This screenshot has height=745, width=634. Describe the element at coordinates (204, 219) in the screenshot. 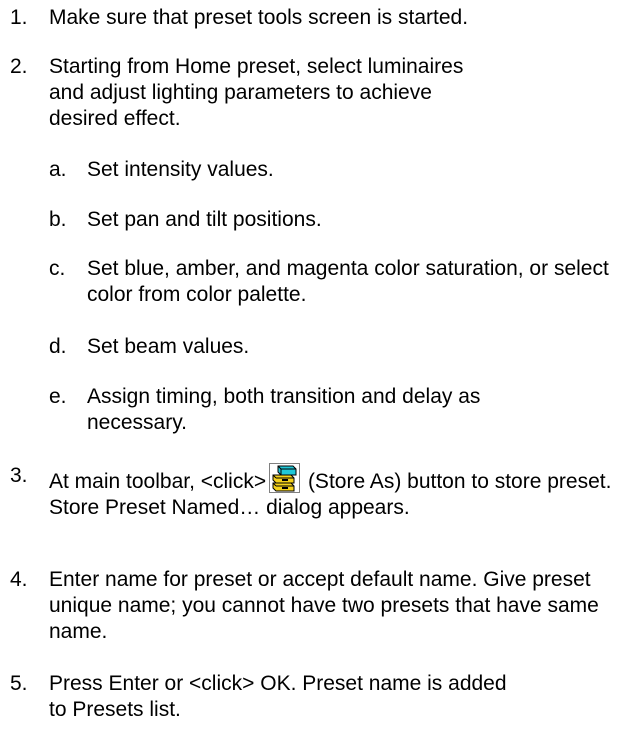

I see `substep-text: Set pan and tilt positions.` at that location.